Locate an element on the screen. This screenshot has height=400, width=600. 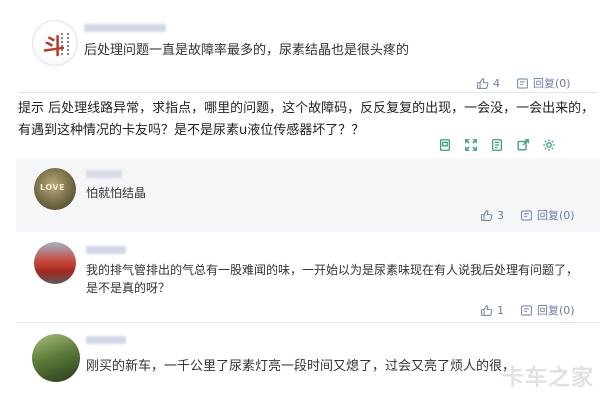
copy-icon is located at coordinates (497, 145).